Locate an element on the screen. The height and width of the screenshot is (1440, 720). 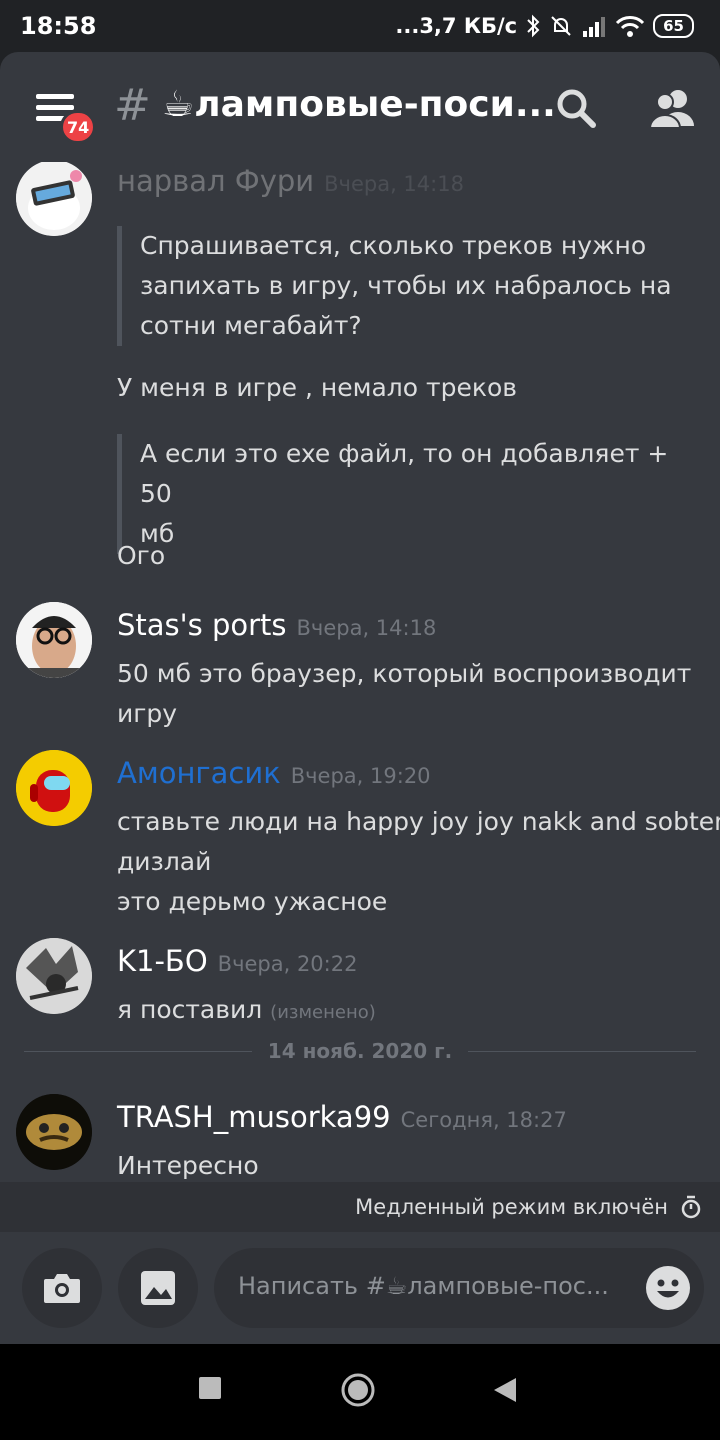
timer-icon is located at coordinates (691, 1207).